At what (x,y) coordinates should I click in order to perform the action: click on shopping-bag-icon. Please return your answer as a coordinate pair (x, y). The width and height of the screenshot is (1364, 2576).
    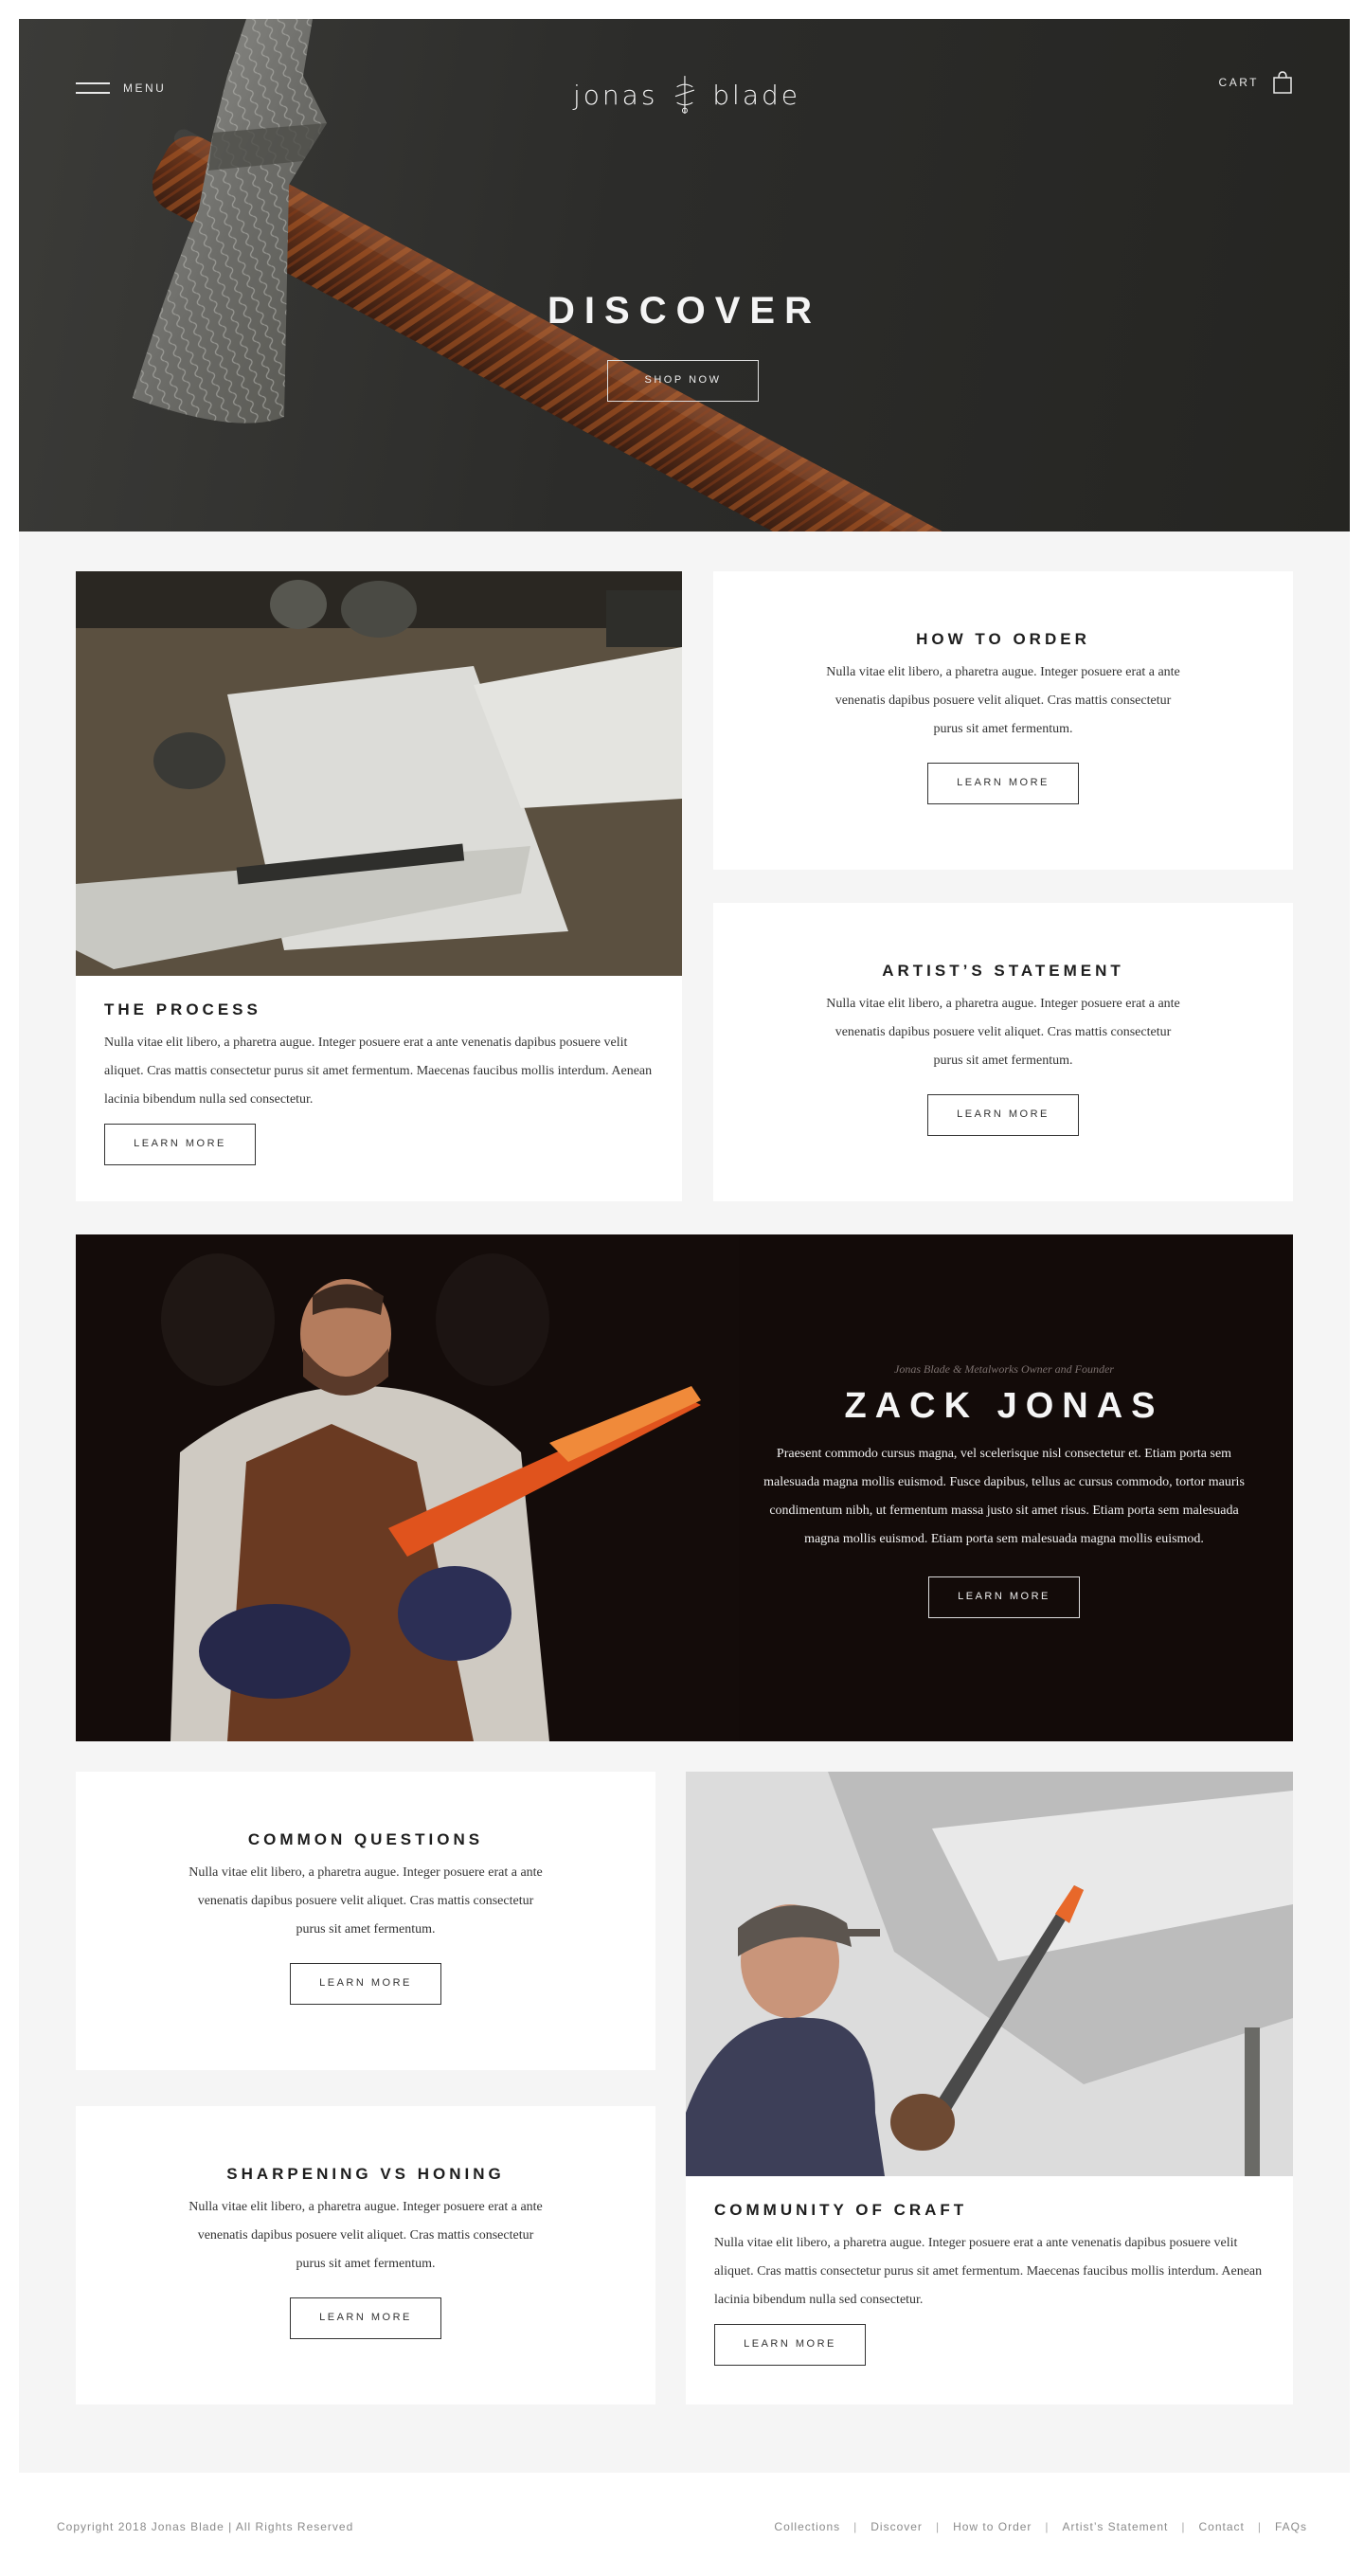
    Looking at the image, I should click on (1282, 82).